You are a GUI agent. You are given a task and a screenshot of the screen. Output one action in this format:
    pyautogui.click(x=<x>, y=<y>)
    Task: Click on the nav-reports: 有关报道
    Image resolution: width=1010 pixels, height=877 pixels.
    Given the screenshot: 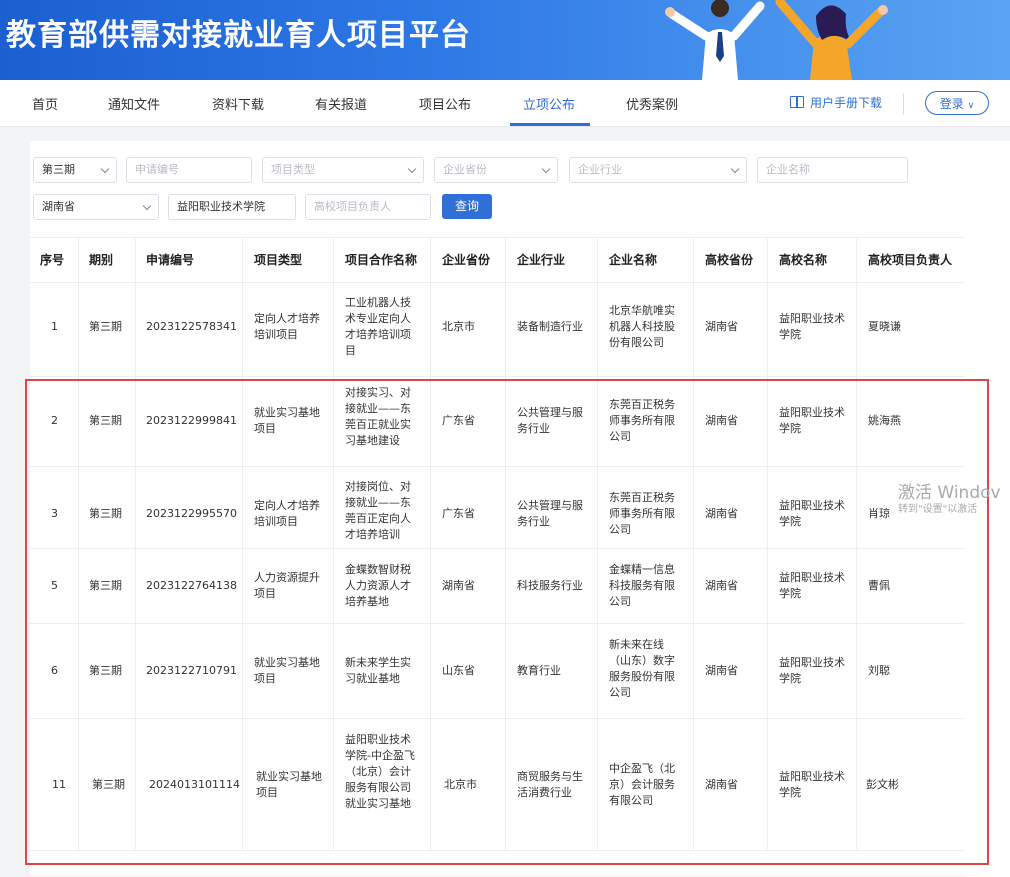 What is the action you would take?
    pyautogui.click(x=341, y=103)
    